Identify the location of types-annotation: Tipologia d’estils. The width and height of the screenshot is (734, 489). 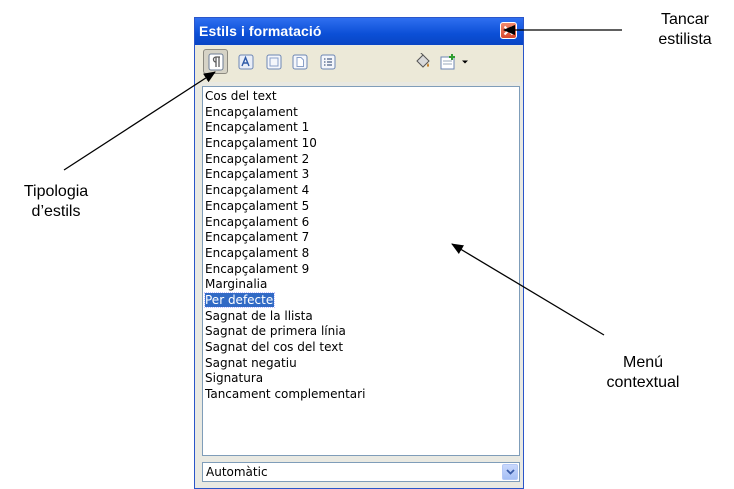
(56, 201).